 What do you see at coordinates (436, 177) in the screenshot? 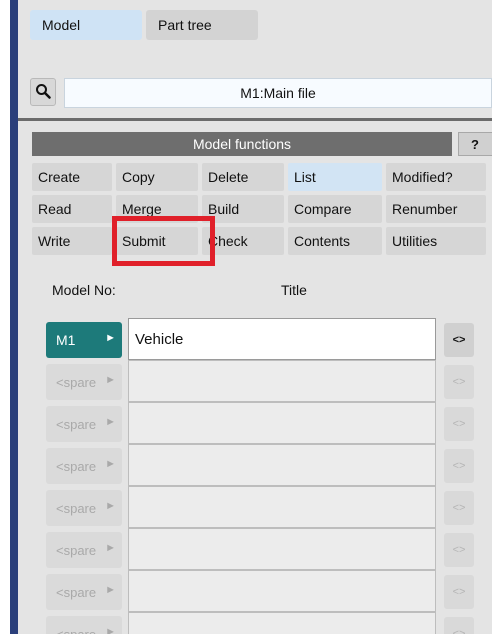
I see `modified-button: Modified?` at bounding box center [436, 177].